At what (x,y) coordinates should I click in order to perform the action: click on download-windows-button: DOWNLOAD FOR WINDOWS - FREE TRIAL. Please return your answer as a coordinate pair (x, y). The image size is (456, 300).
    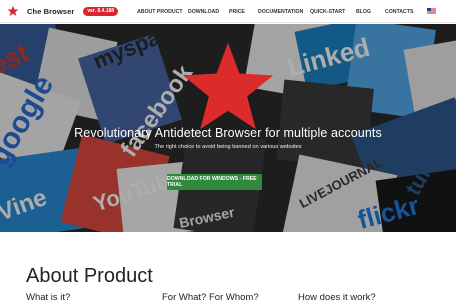
    Looking at the image, I should click on (214, 182).